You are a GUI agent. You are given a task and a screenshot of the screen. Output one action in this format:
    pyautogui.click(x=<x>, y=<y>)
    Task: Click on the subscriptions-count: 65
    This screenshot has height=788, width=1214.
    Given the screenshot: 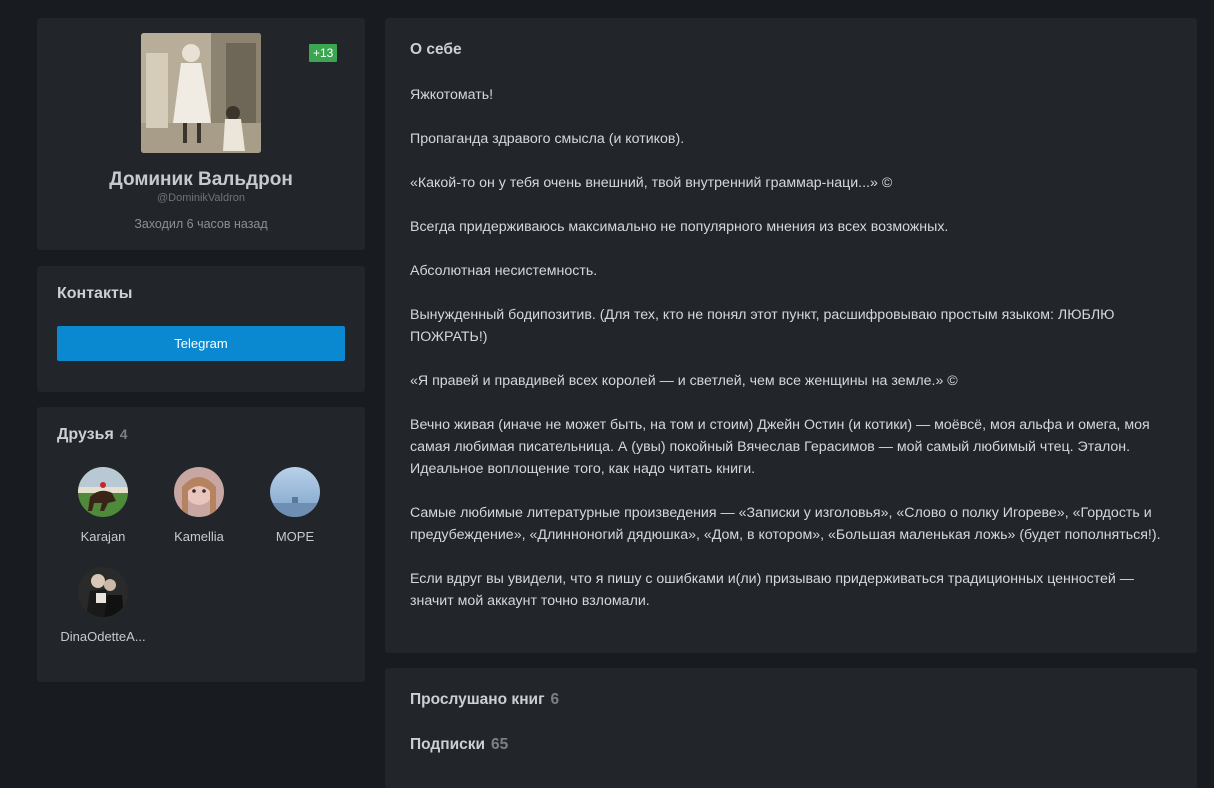 What is the action you would take?
    pyautogui.click(x=500, y=744)
    